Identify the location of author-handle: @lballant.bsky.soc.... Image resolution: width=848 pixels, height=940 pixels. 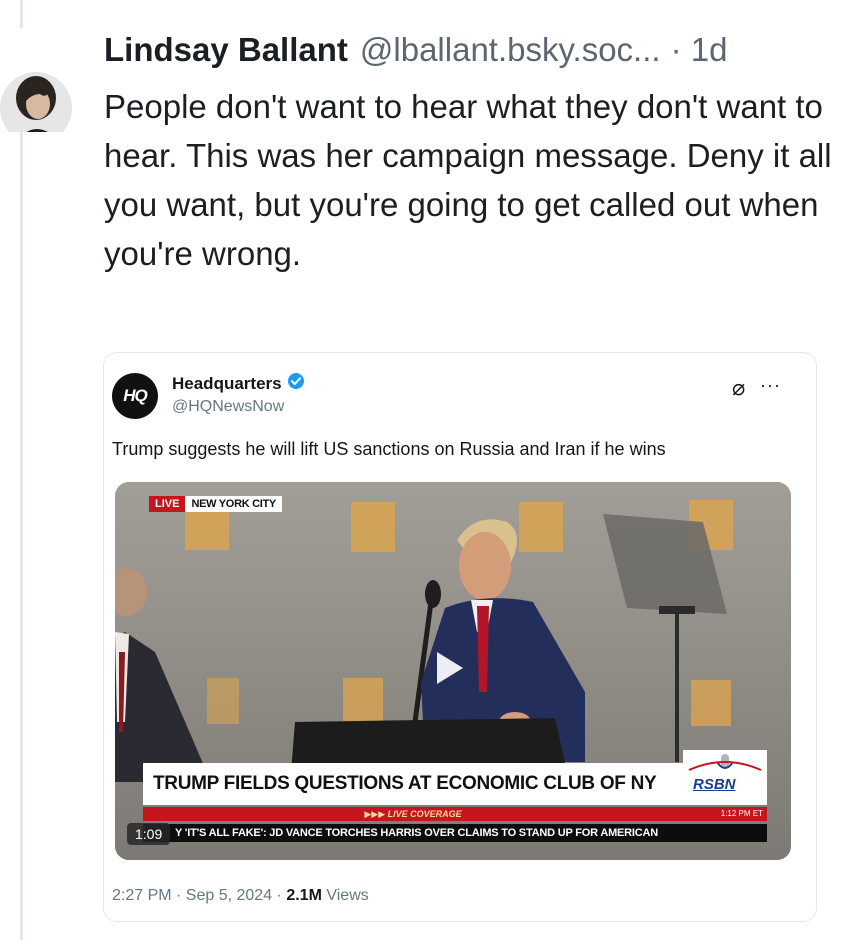
(510, 50).